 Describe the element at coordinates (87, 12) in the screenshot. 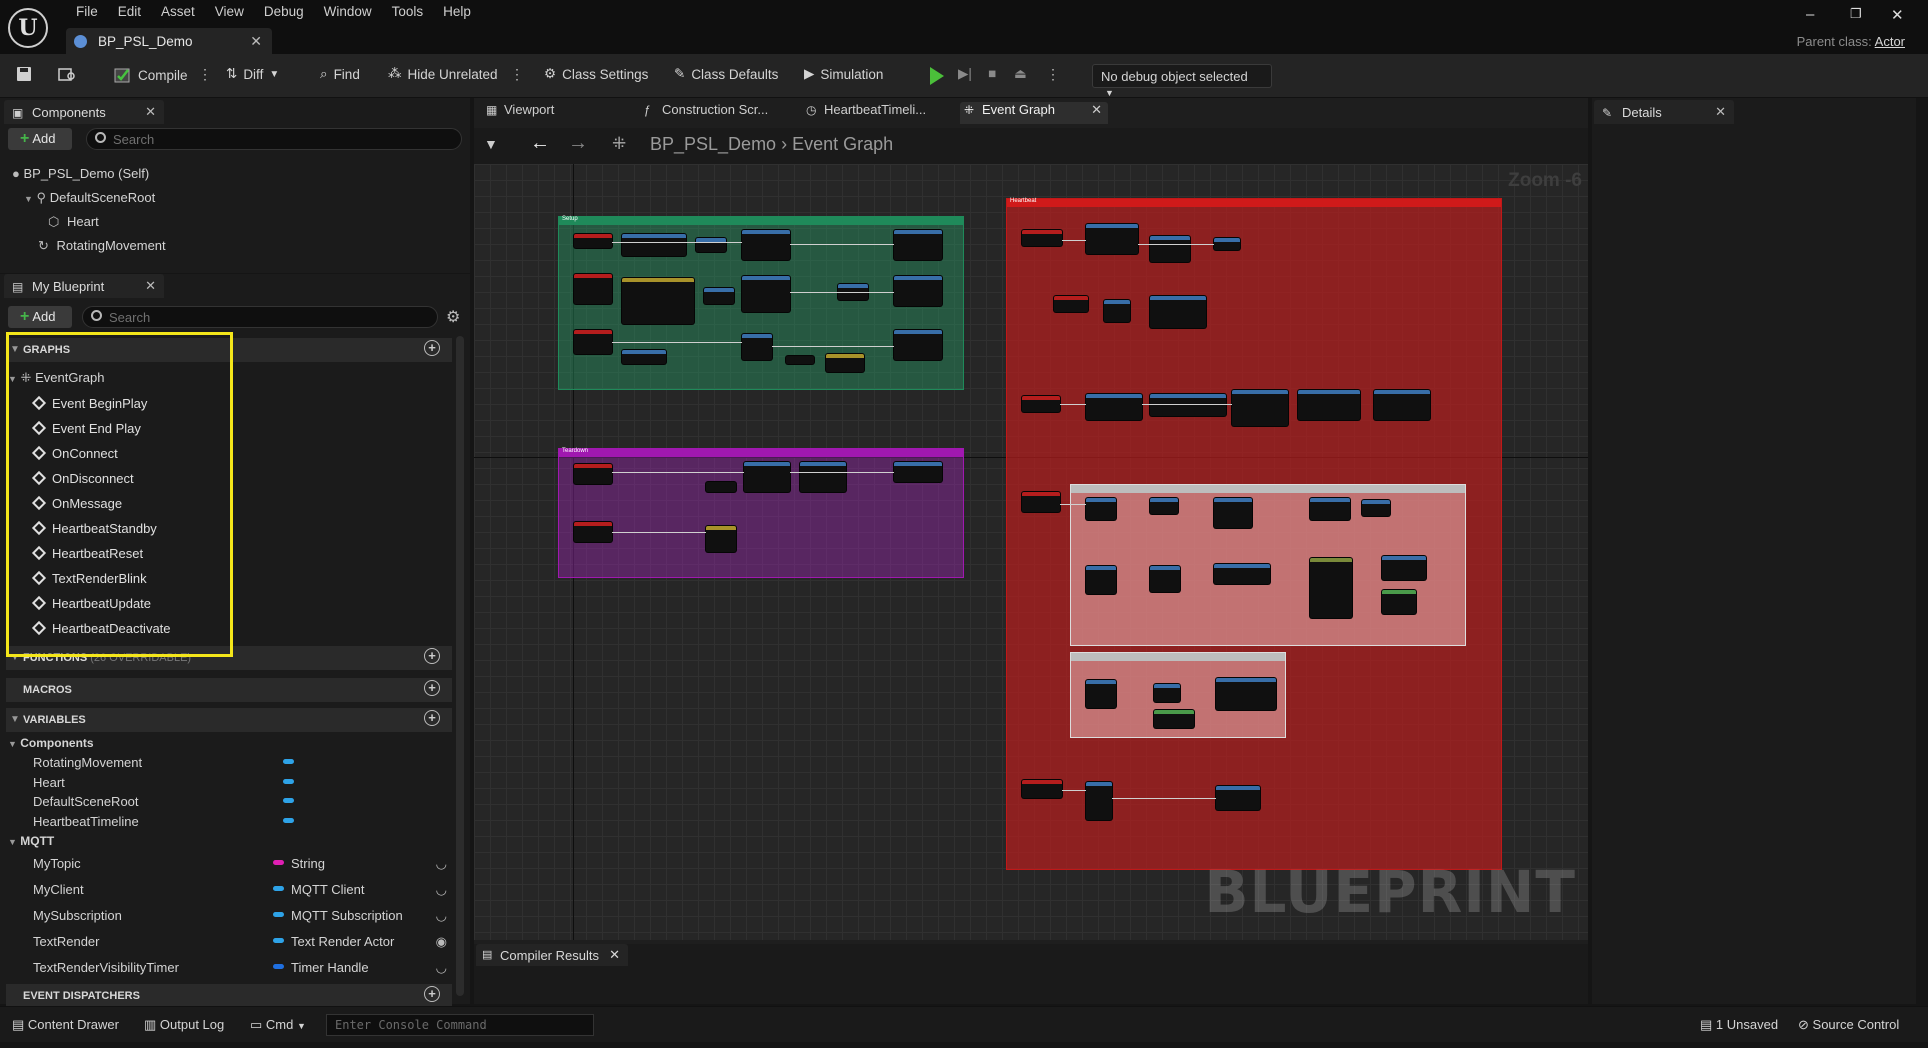

I see `menu-file: File` at that location.